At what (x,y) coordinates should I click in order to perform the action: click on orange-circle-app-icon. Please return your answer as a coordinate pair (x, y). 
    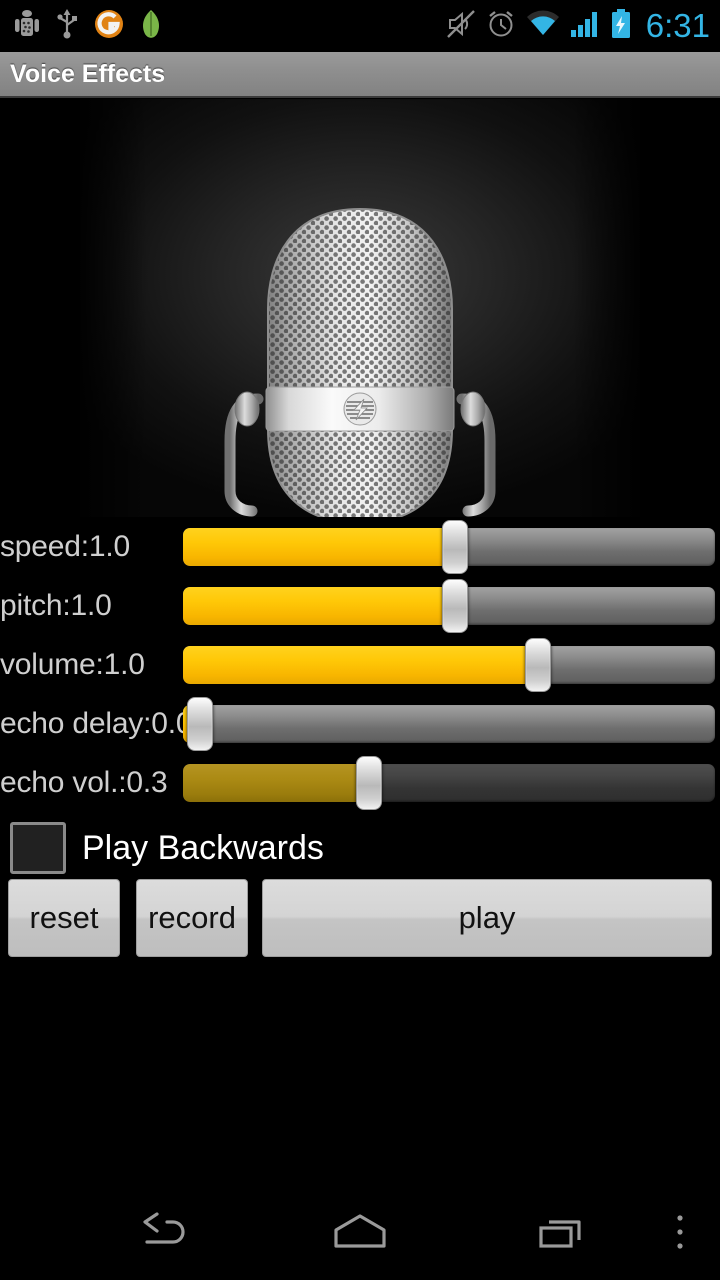
    Looking at the image, I should click on (109, 26).